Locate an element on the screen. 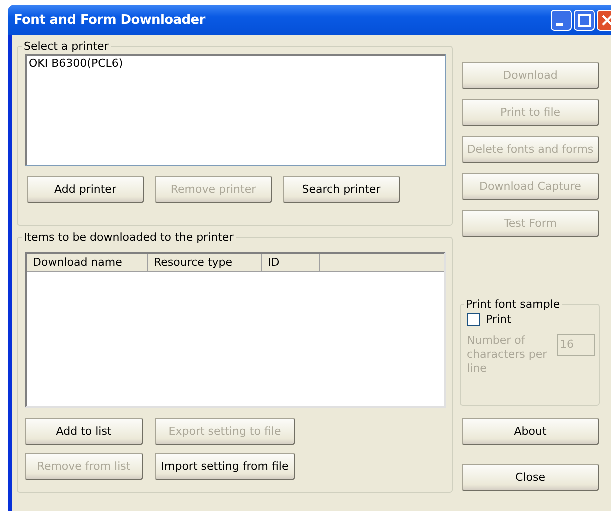  column-header: Download name is located at coordinates (87, 263).